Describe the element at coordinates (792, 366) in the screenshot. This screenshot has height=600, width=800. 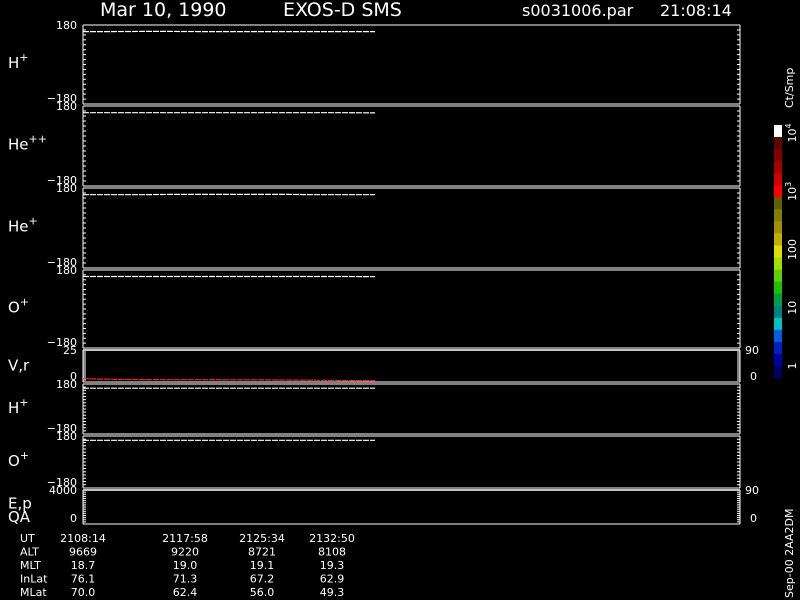
I see `colorbar-tick-label: 1` at that location.